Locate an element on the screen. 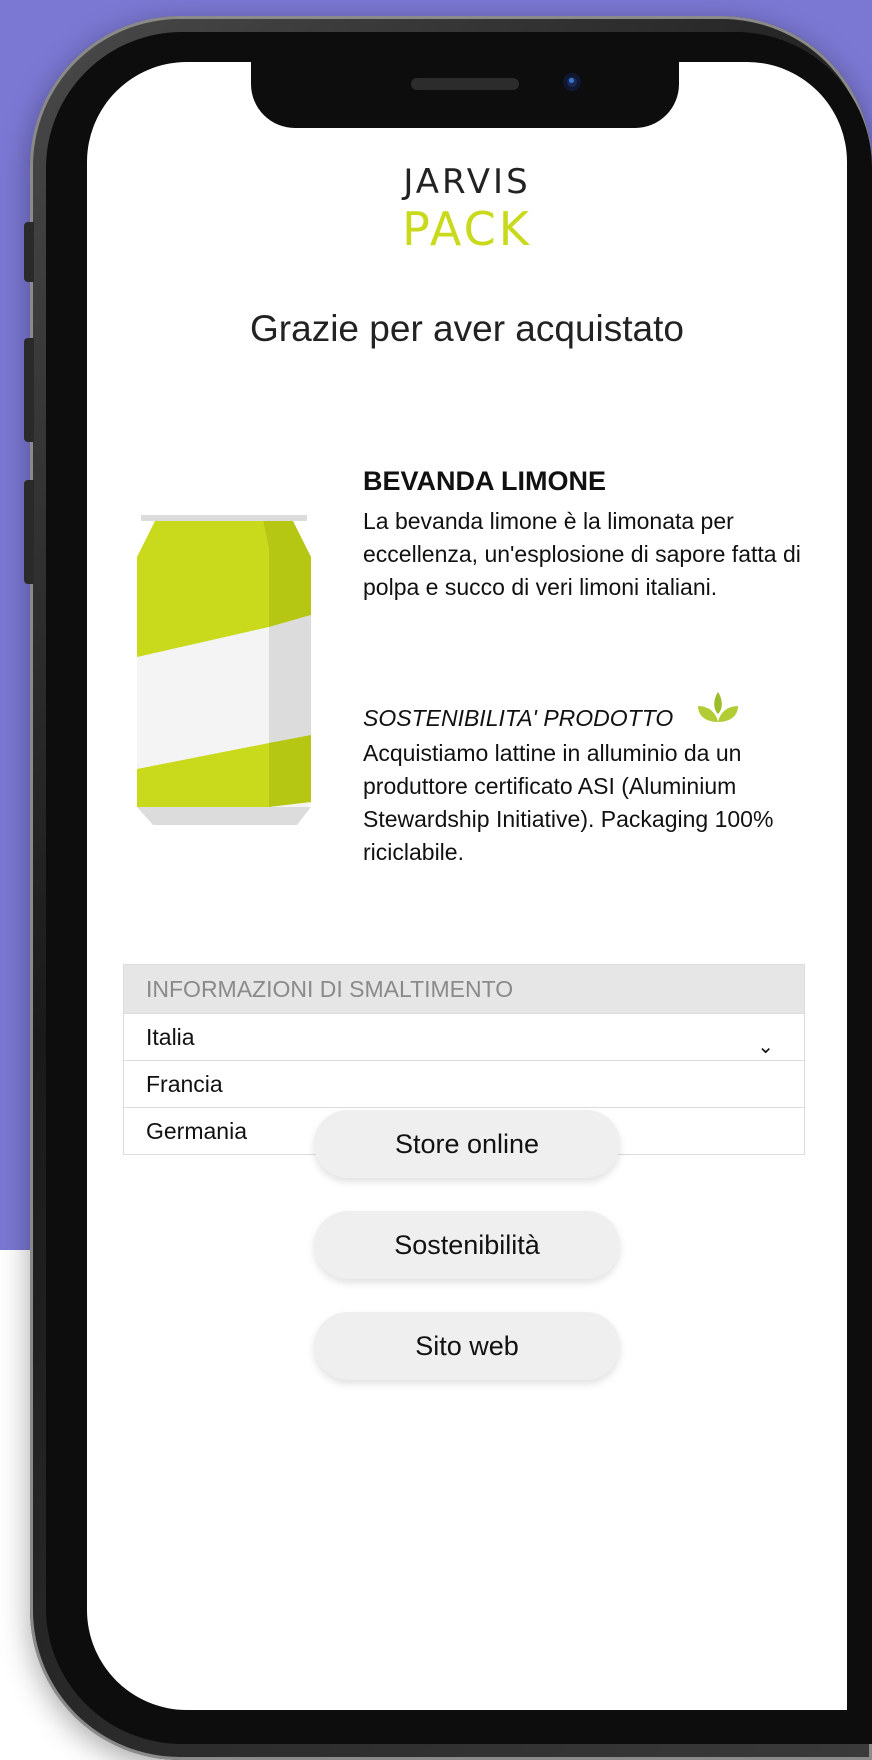  disposal-option-label: Germania is located at coordinates (196, 1131).